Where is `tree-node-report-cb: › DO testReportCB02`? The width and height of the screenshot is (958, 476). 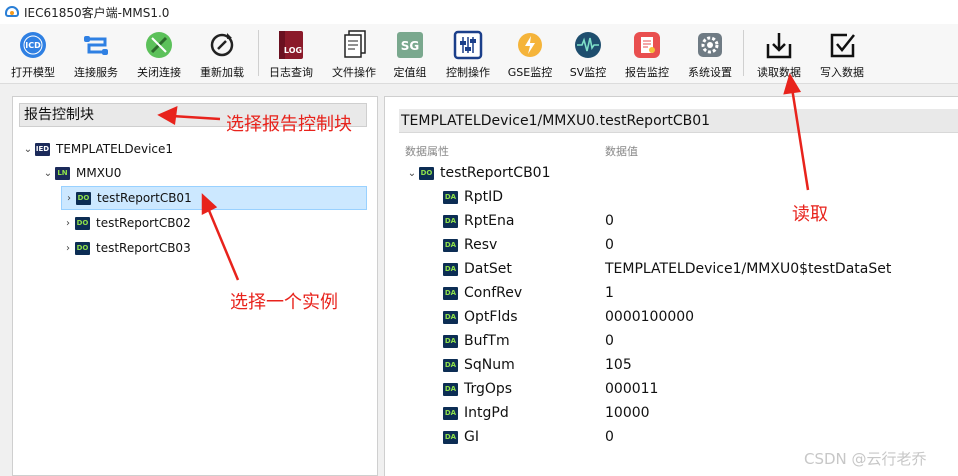 tree-node-report-cb: › DO testReportCB02 is located at coordinates (126, 223).